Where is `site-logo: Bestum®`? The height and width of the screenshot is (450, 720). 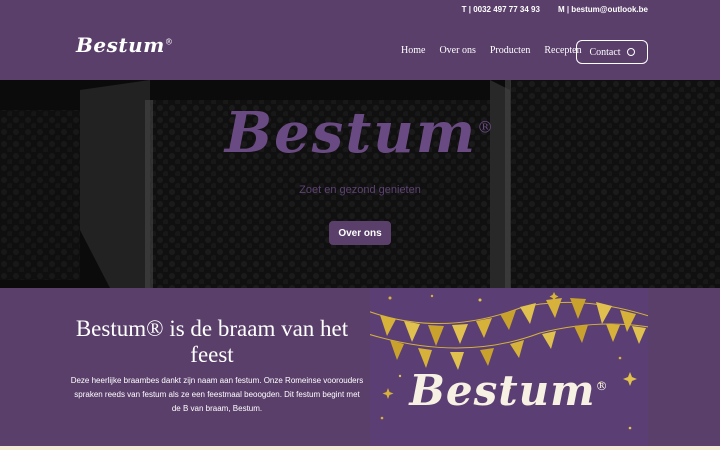 site-logo: Bestum® is located at coordinates (124, 45).